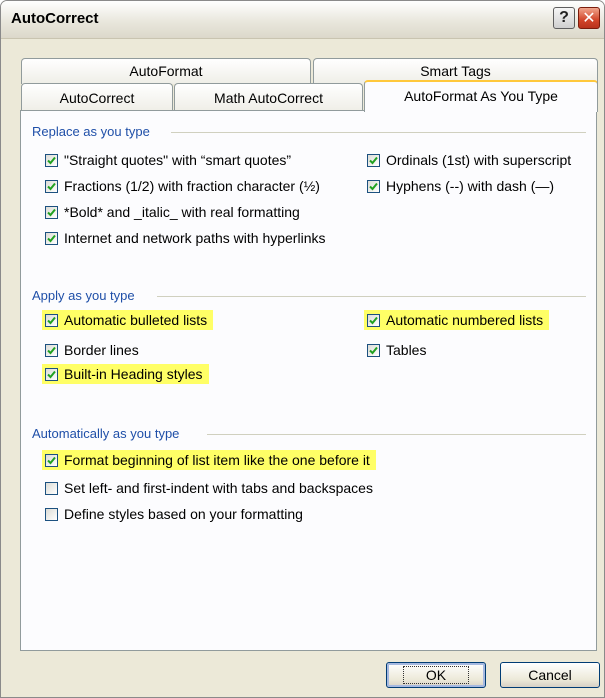  I want to click on tab-math-autocorrect: Math AutoCorrect, so click(268, 97).